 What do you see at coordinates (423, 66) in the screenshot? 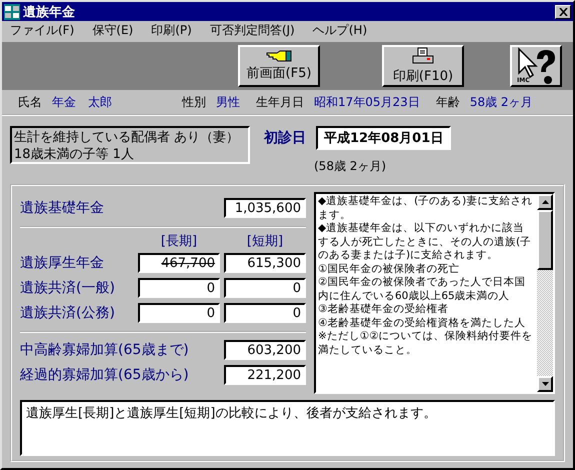
I see `print-button: 印刷(F10)` at bounding box center [423, 66].